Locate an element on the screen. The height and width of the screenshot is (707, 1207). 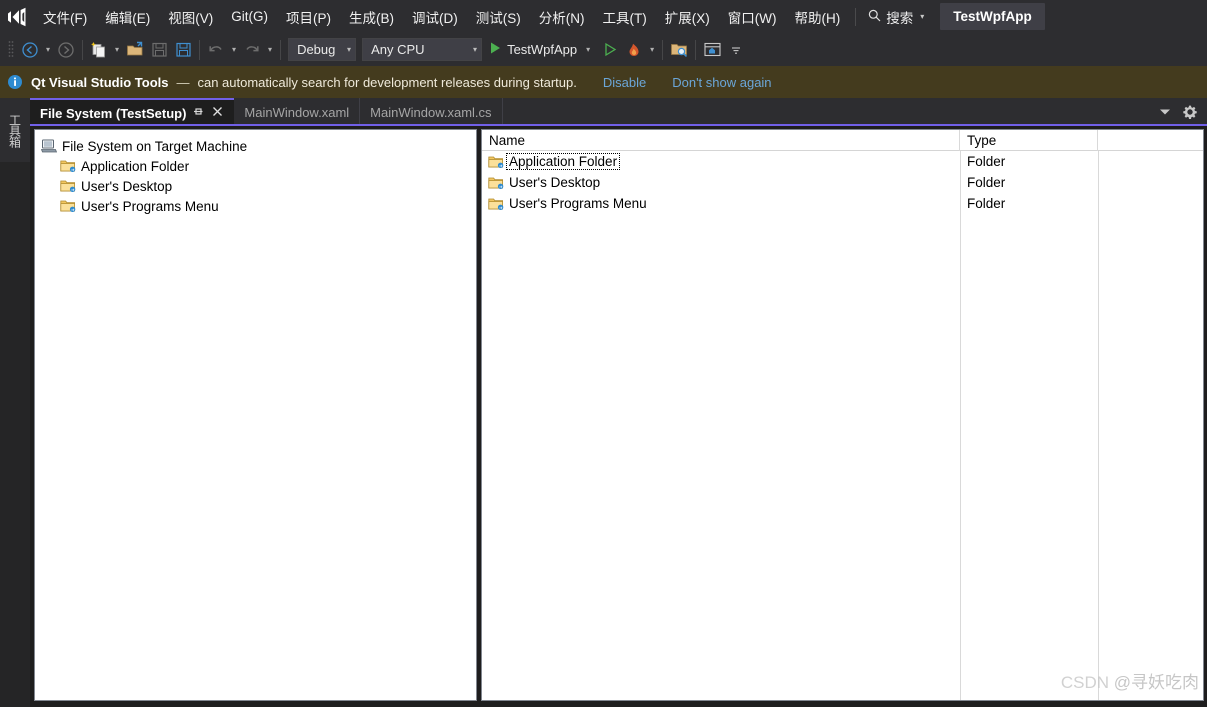
menu-item-git: Git(G) is located at coordinates (249, 16).